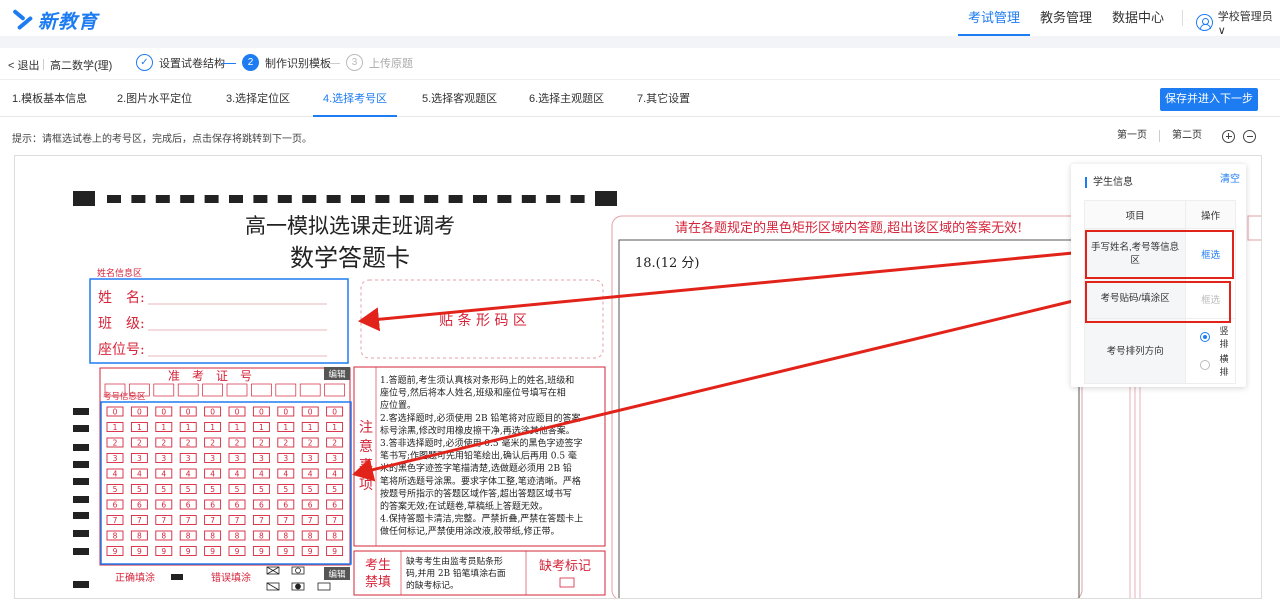 This screenshot has height=599, width=1280. I want to click on notice-line: 应位置。, so click(398, 405).